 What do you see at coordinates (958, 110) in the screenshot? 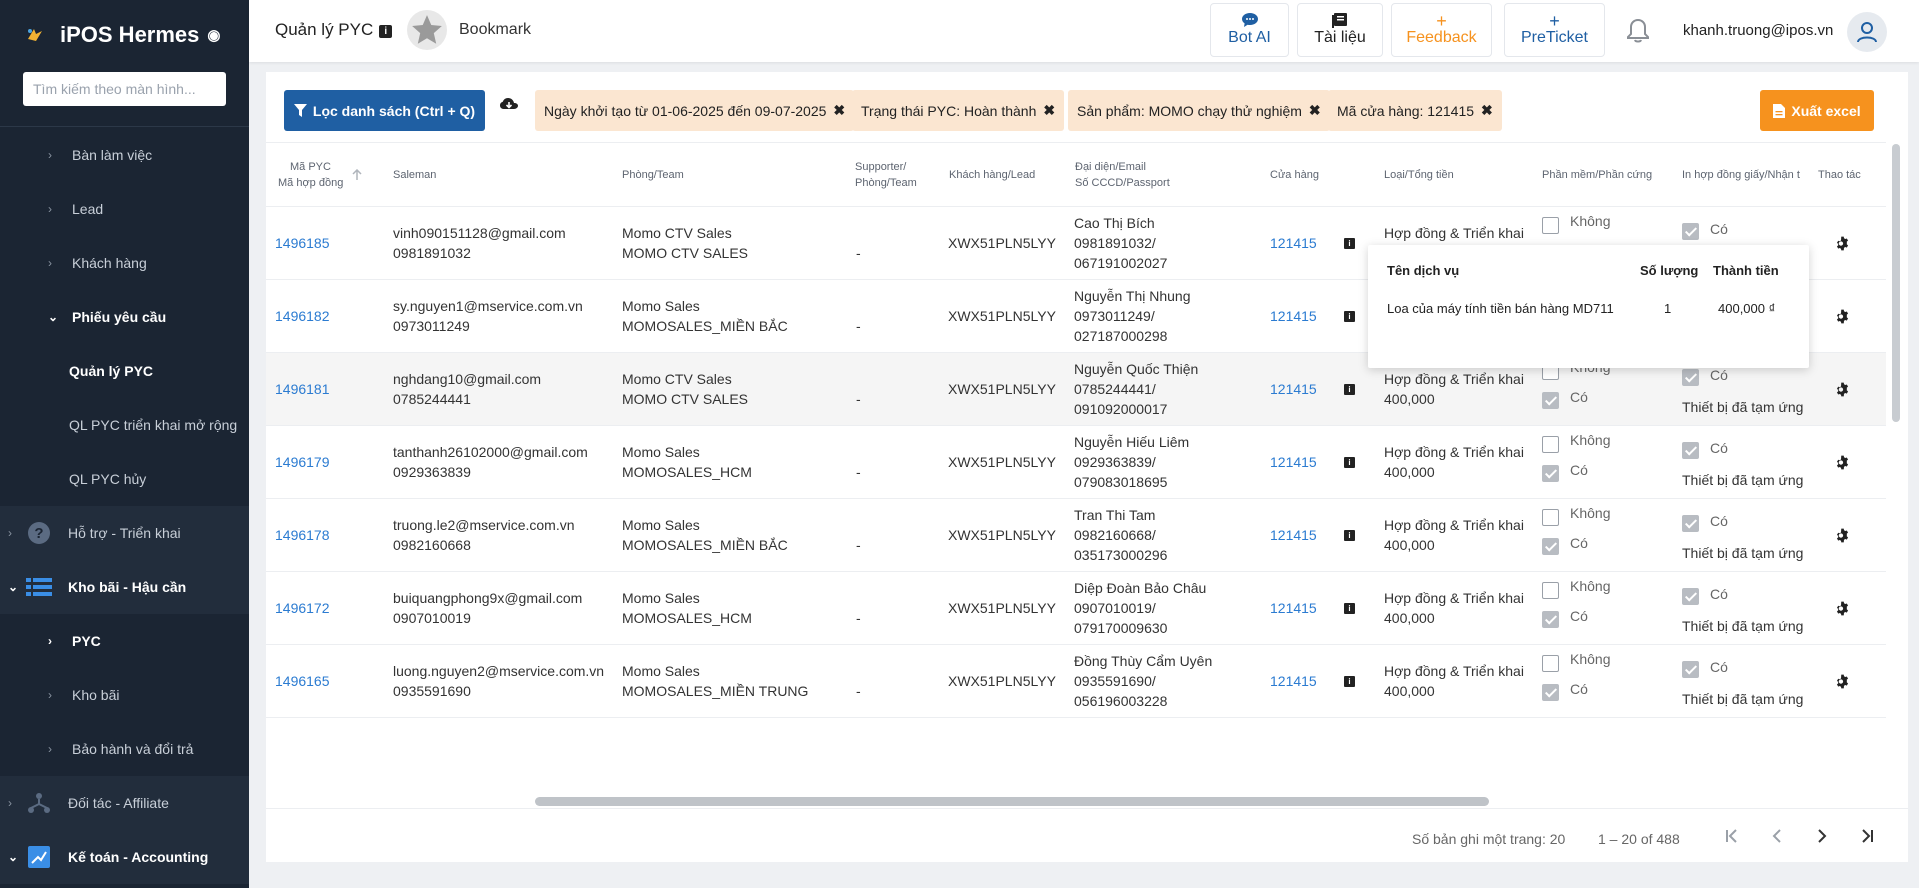
I see `filter-chip-status: Trạng thái PYC: Hoàn thành ✖` at bounding box center [958, 110].